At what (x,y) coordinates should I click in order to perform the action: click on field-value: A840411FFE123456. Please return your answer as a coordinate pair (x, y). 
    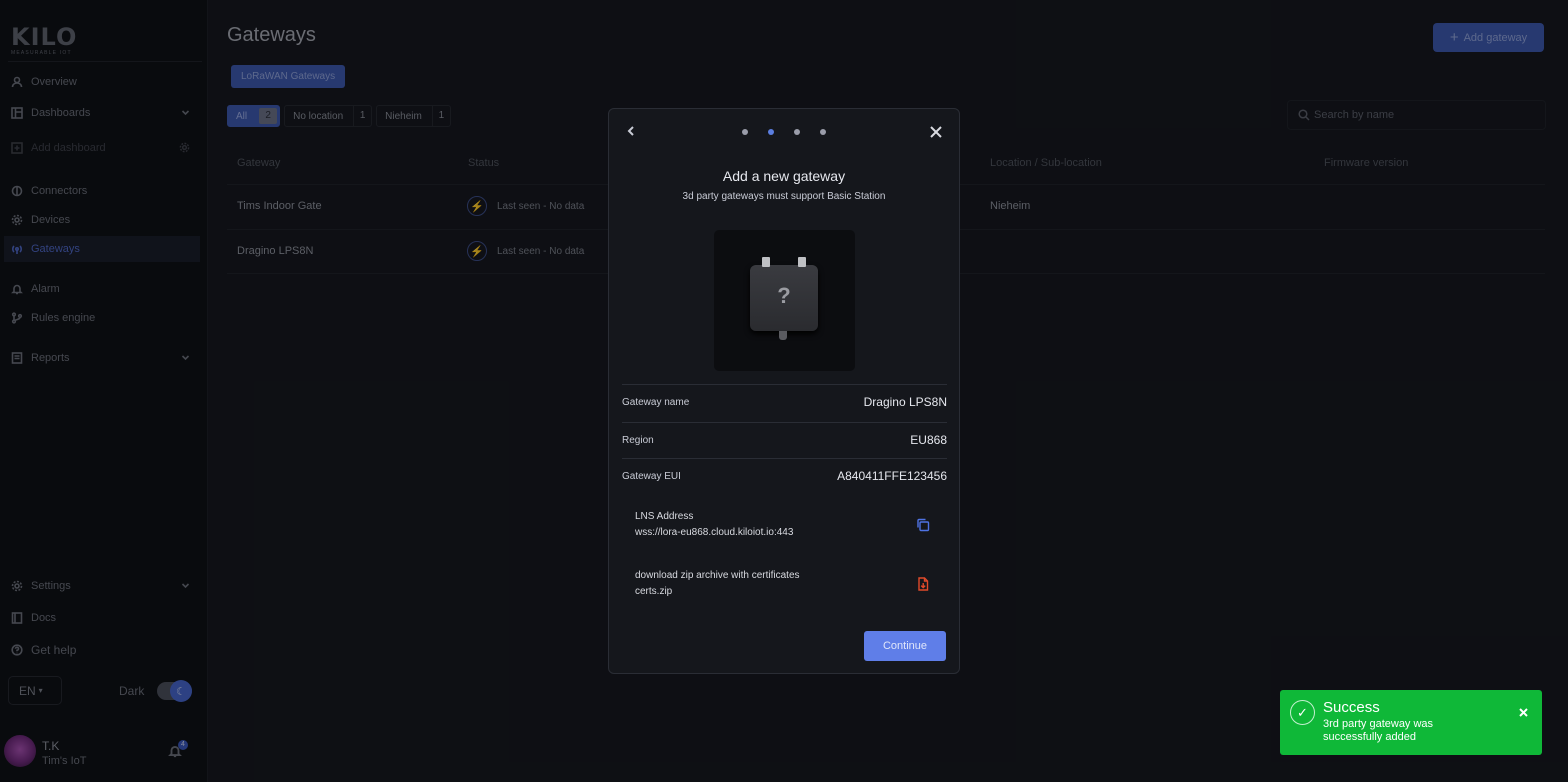
    Looking at the image, I should click on (892, 476).